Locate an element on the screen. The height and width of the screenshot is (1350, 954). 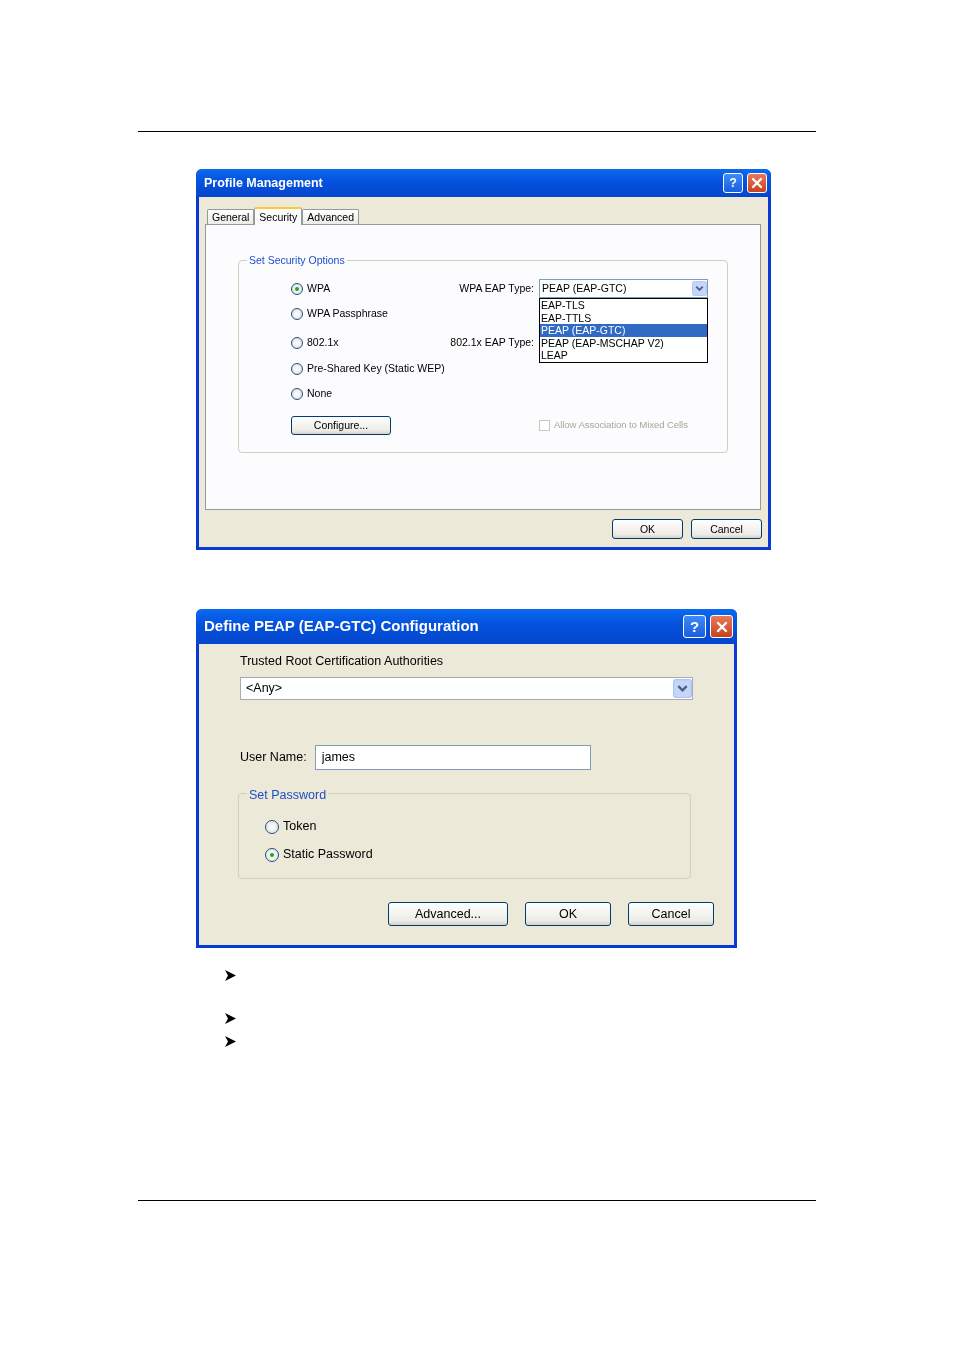
radio-label: Static Password is located at coordinates (328, 855).